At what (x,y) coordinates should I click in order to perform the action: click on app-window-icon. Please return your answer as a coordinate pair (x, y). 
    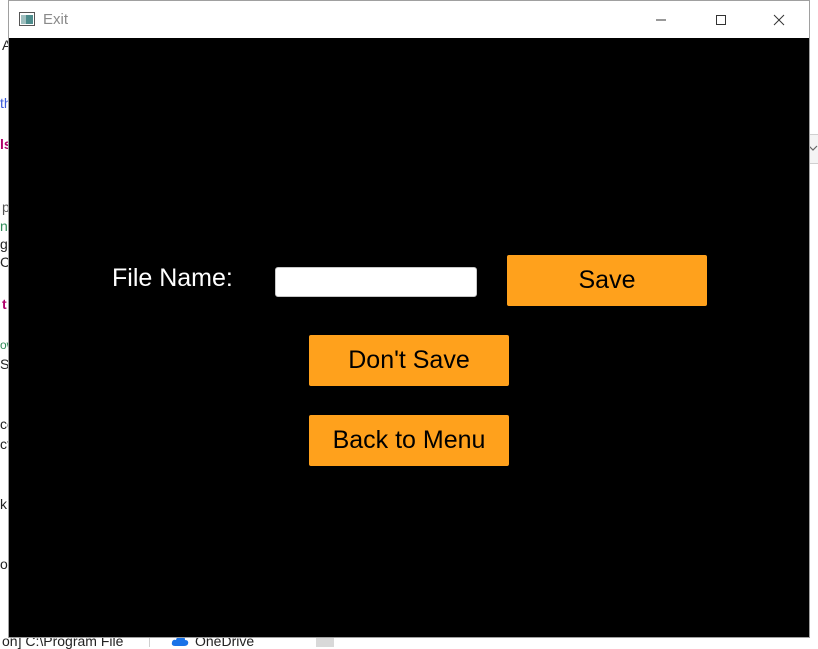
    Looking at the image, I should click on (27, 19).